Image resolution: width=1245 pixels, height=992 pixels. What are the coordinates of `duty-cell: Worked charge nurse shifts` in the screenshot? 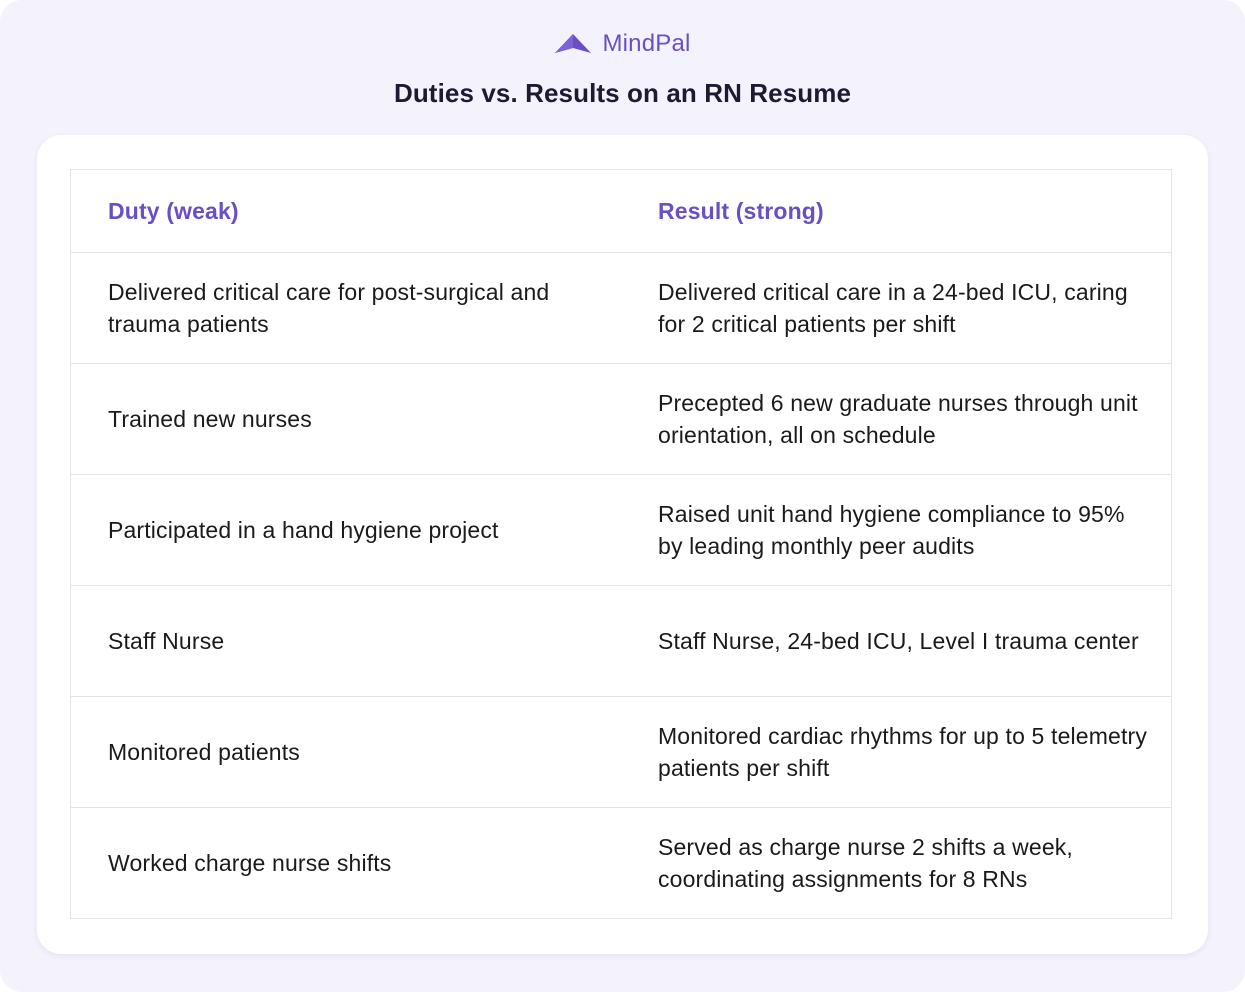 It's located at (250, 863).